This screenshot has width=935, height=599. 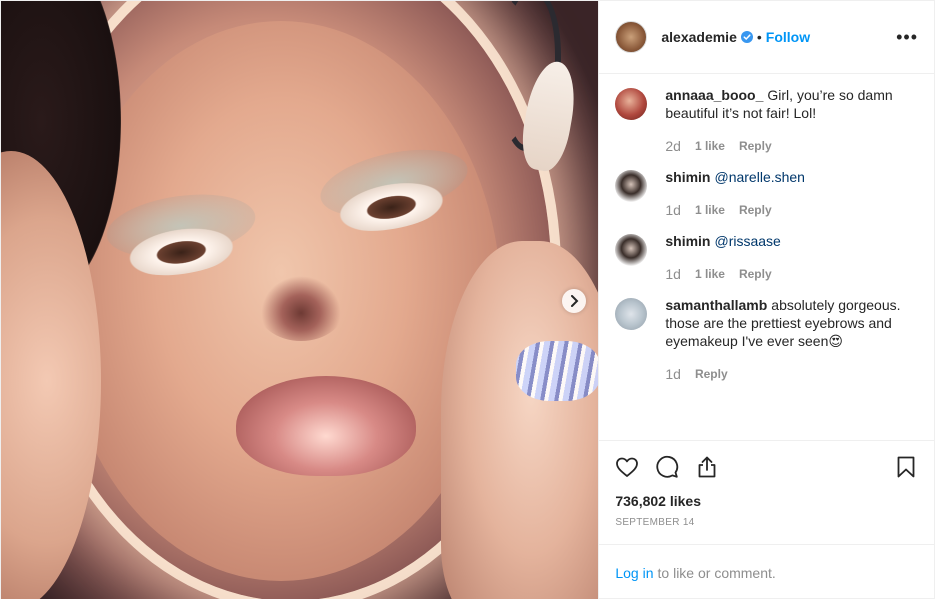 I want to click on heart-icon, so click(x=627, y=467).